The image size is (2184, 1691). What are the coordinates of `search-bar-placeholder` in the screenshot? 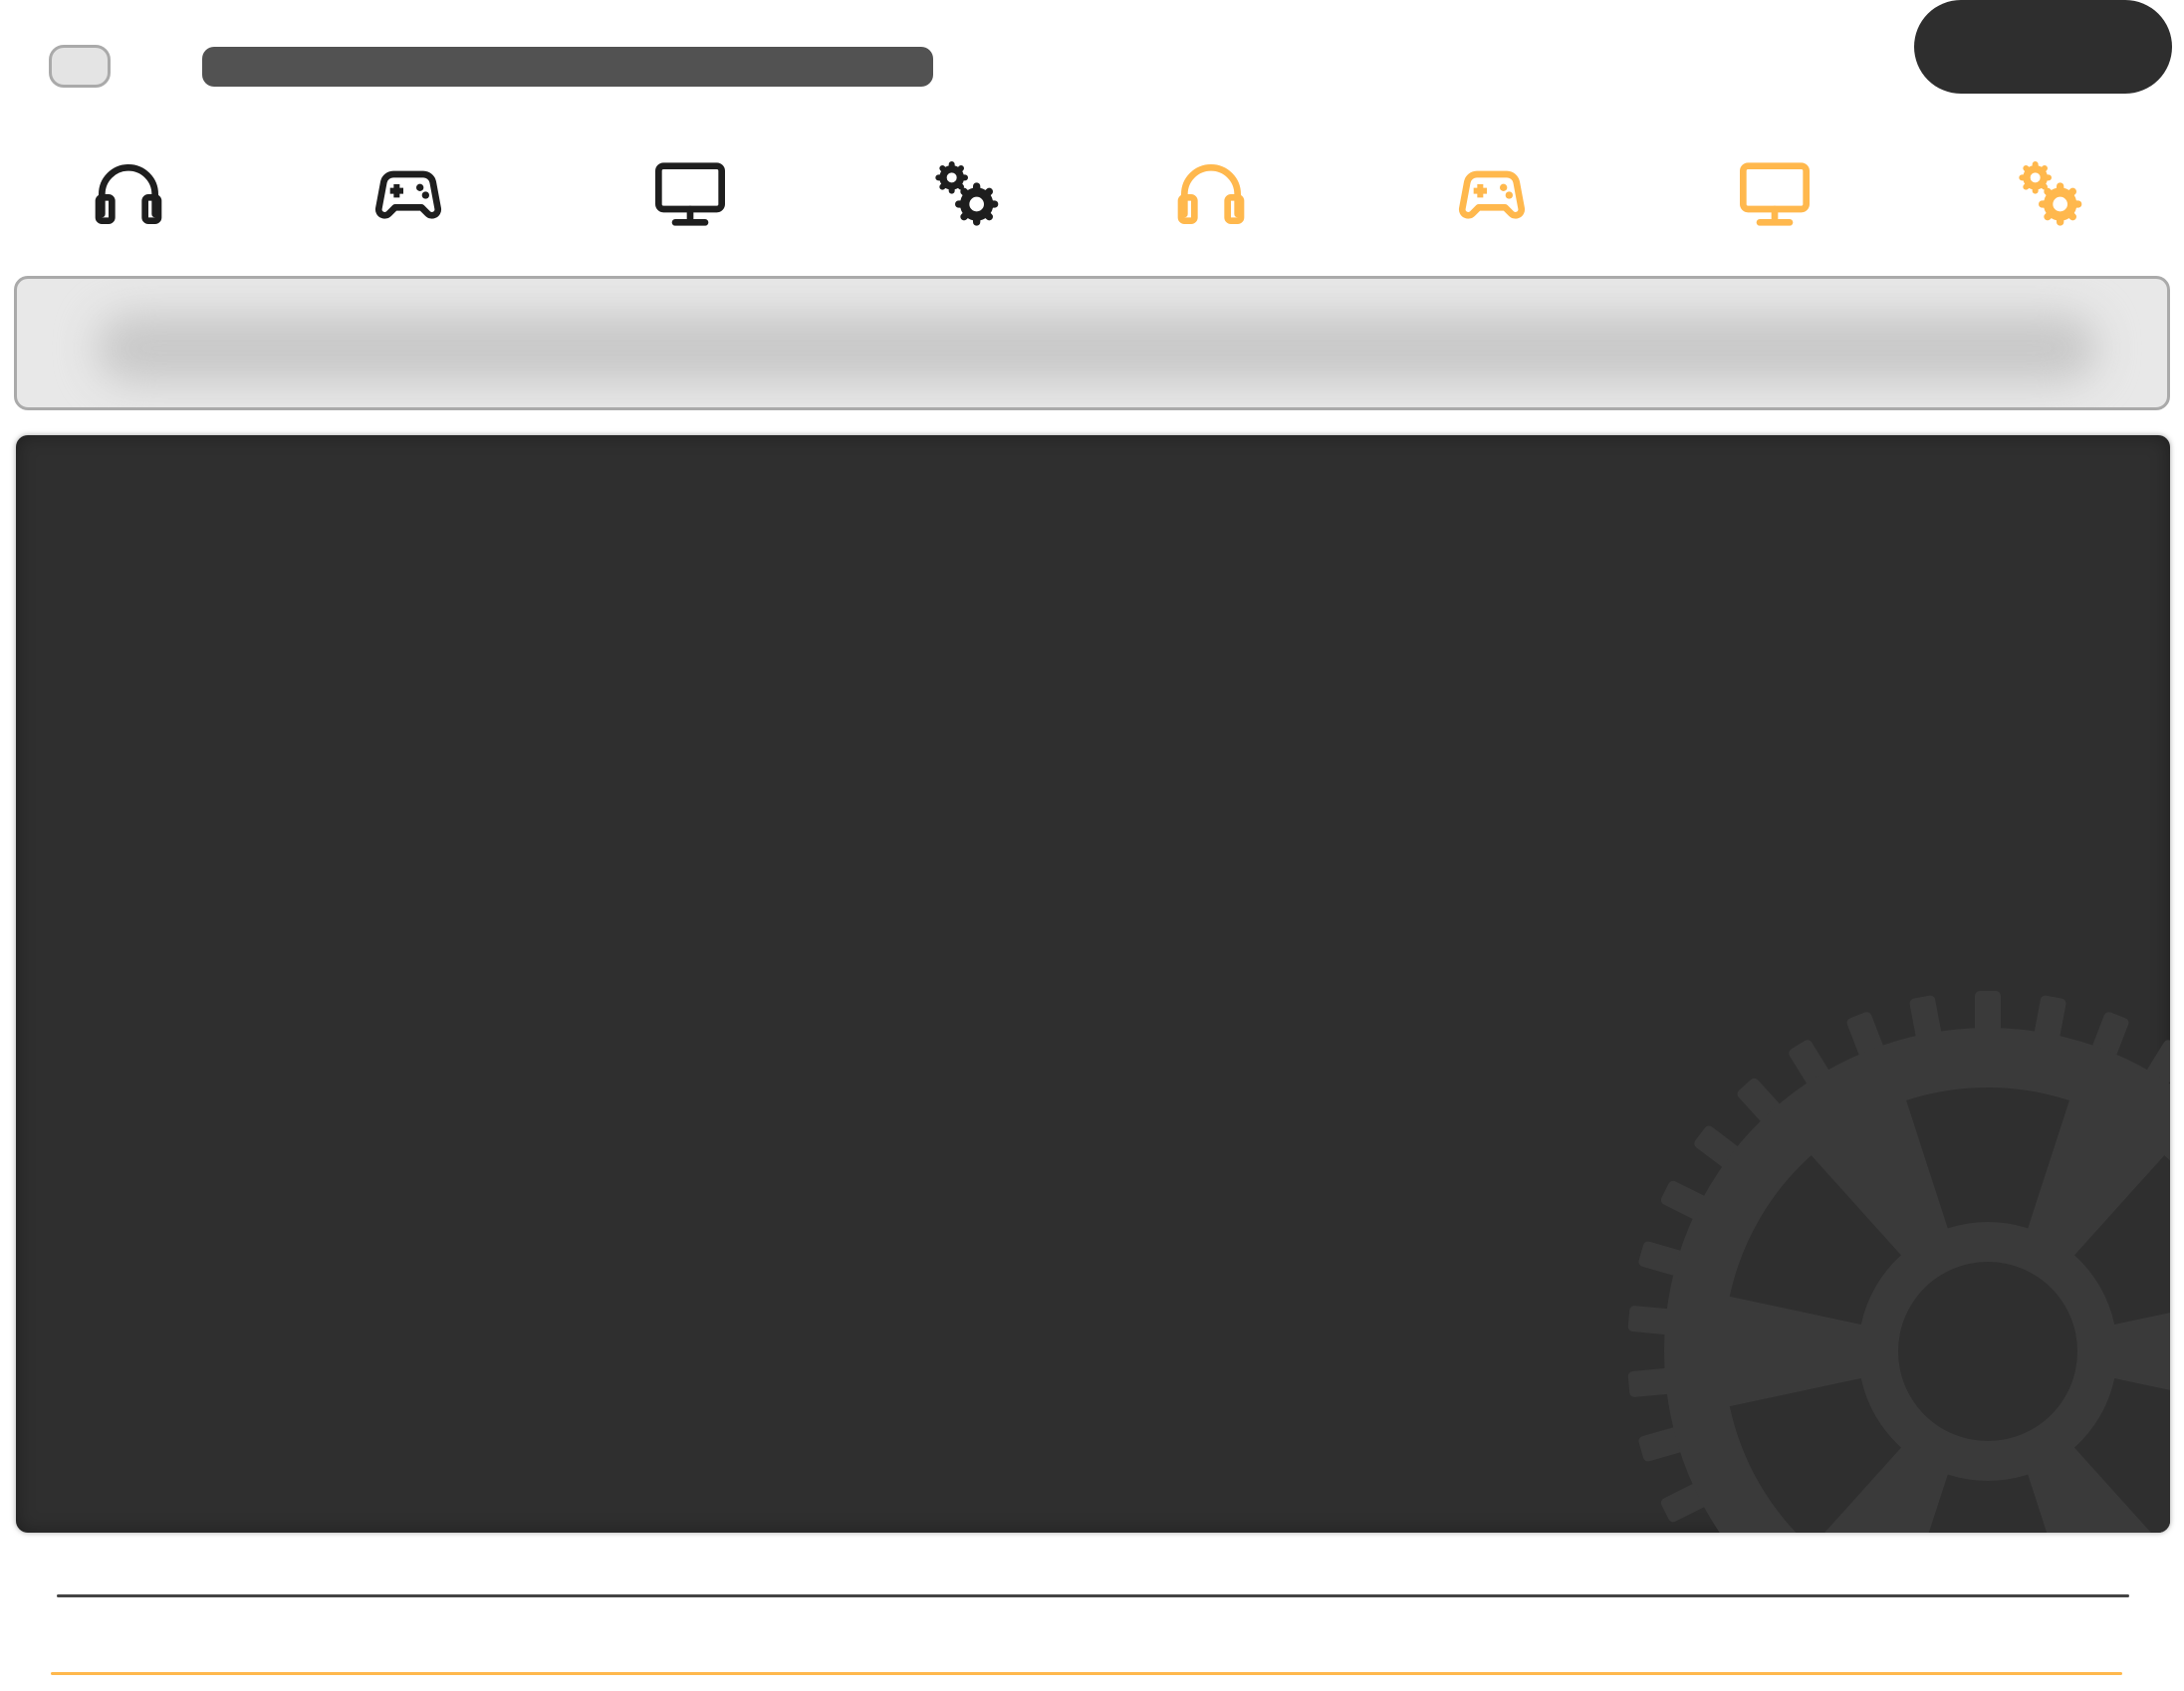 It's located at (1092, 343).